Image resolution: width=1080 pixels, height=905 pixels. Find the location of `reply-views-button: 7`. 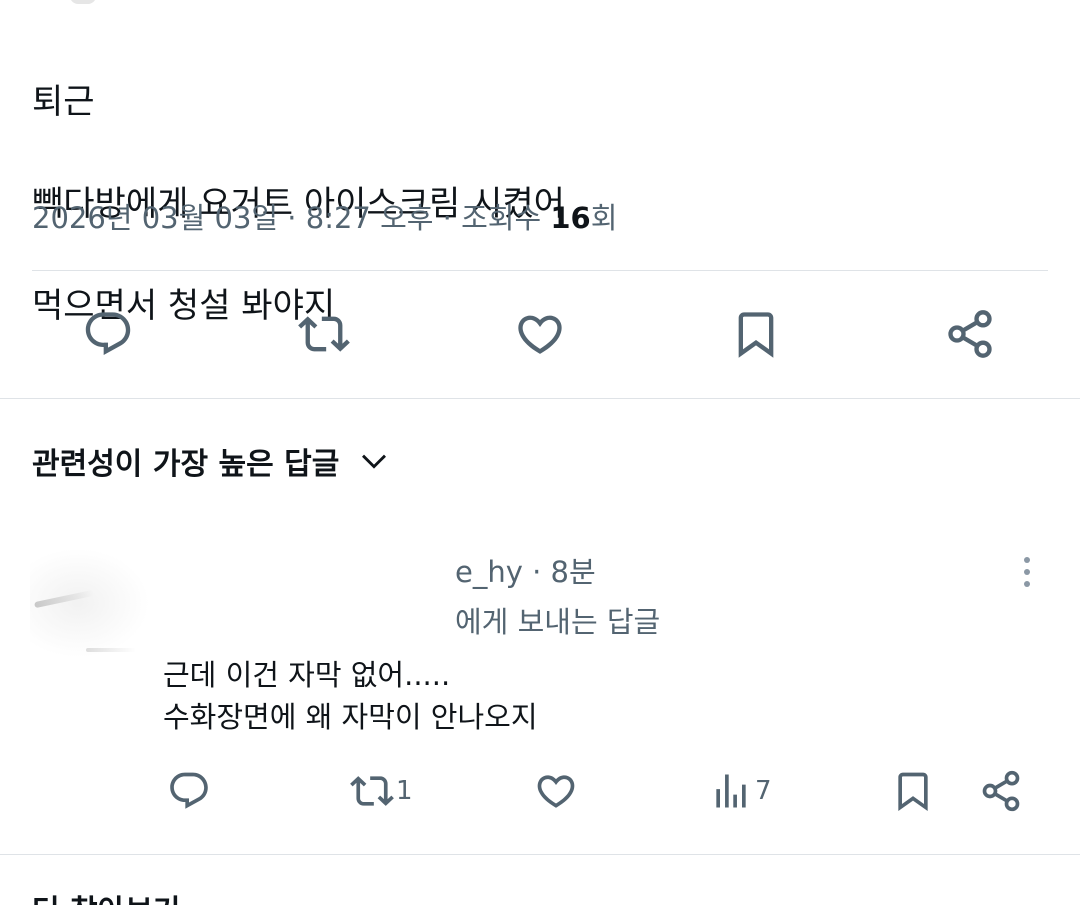

reply-views-button: 7 is located at coordinates (740, 791).